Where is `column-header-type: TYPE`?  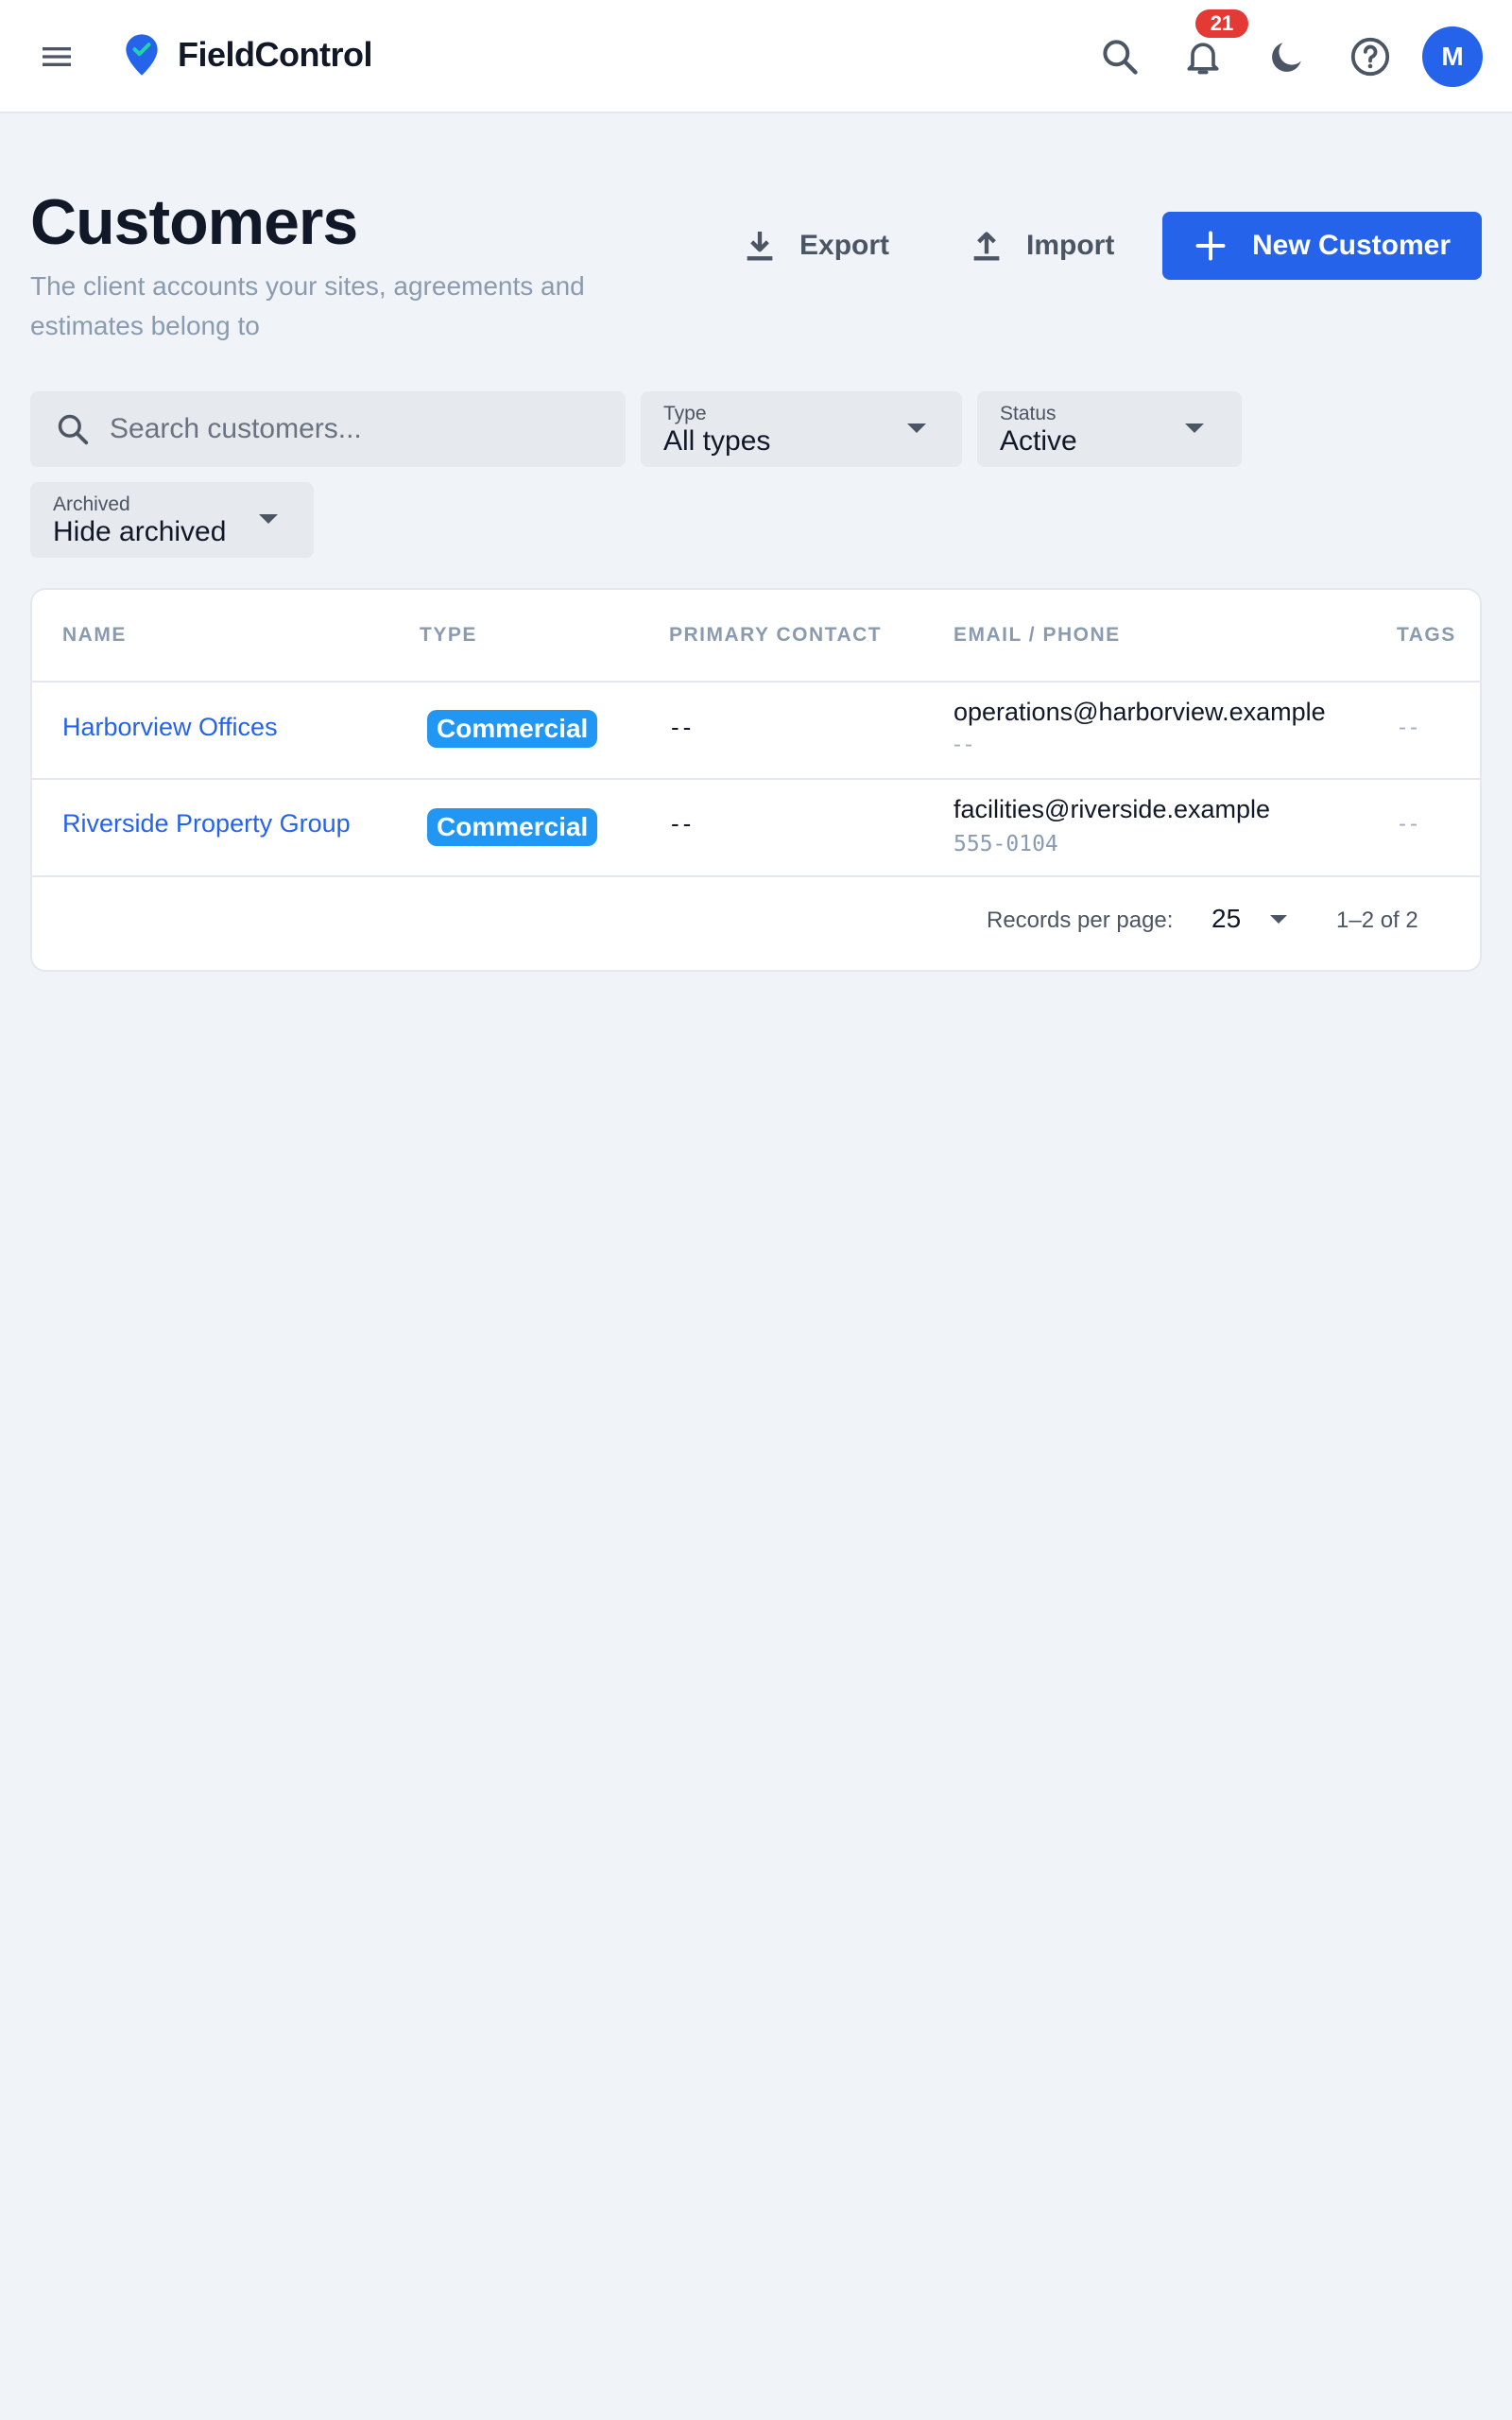
column-header-type: TYPE is located at coordinates (448, 635).